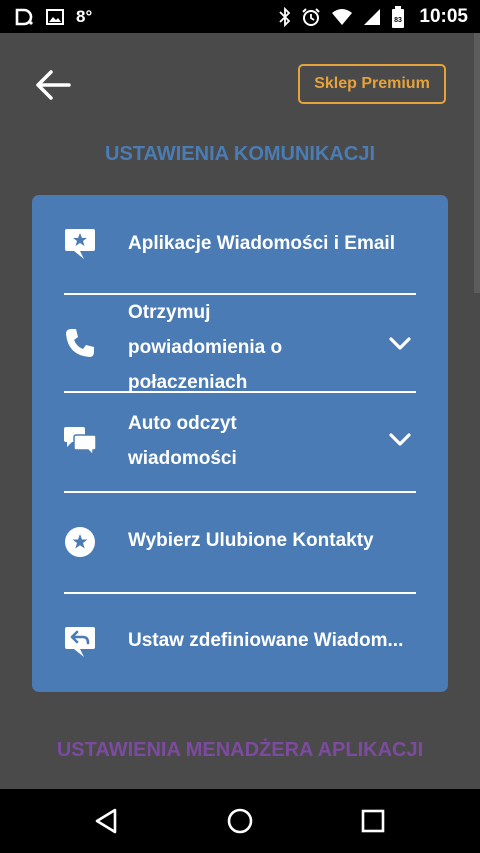 The image size is (480, 853). I want to click on nav-recents-button, so click(373, 821).